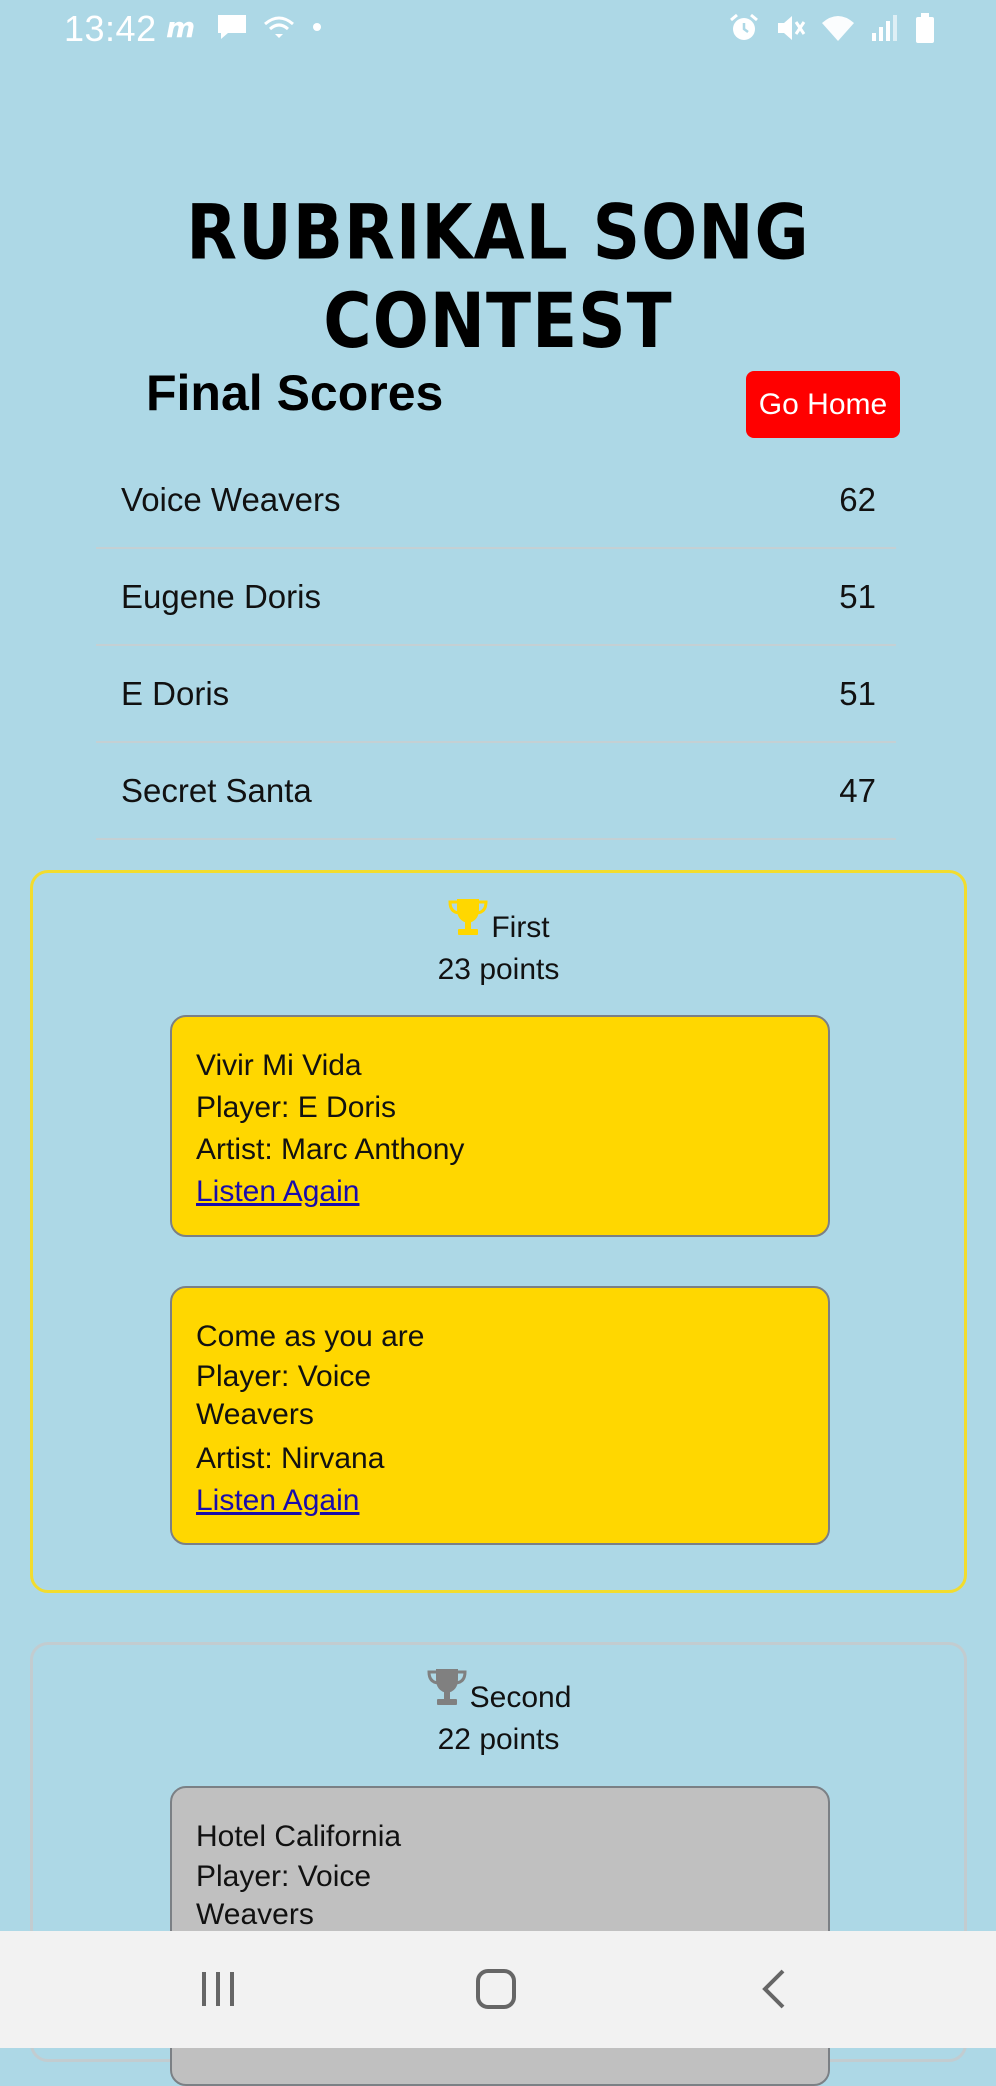 The image size is (996, 2086). What do you see at coordinates (231, 499) in the screenshot?
I see `player-name: Voice Weavers` at bounding box center [231, 499].